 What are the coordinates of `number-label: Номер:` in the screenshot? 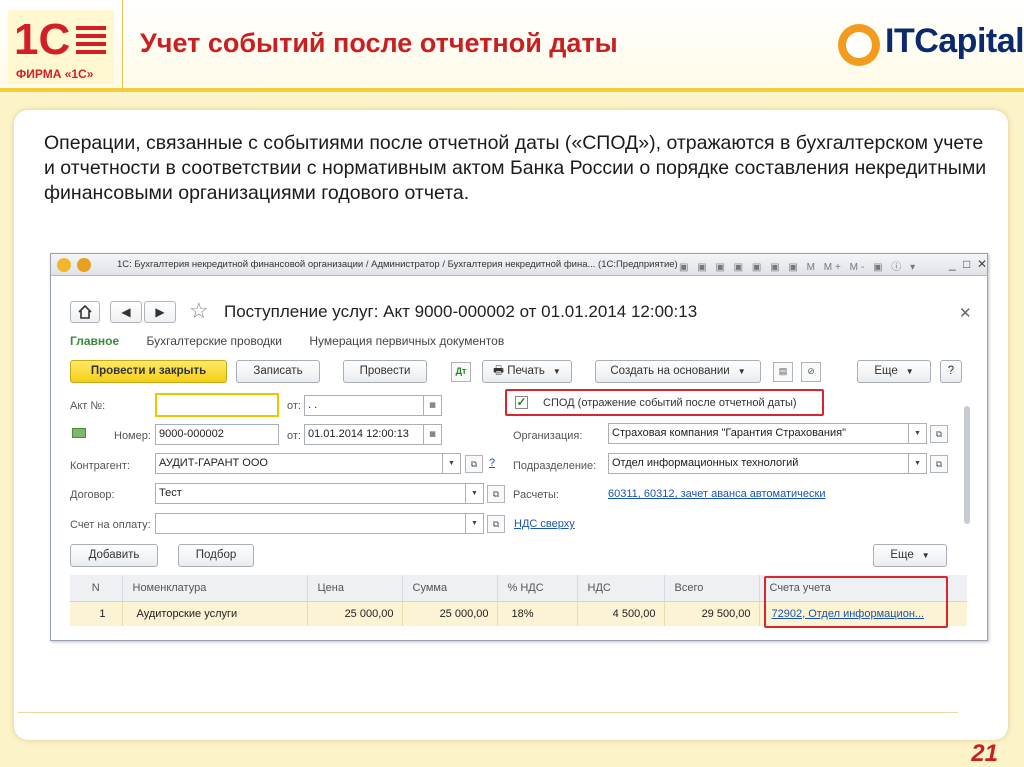 It's located at (132, 436).